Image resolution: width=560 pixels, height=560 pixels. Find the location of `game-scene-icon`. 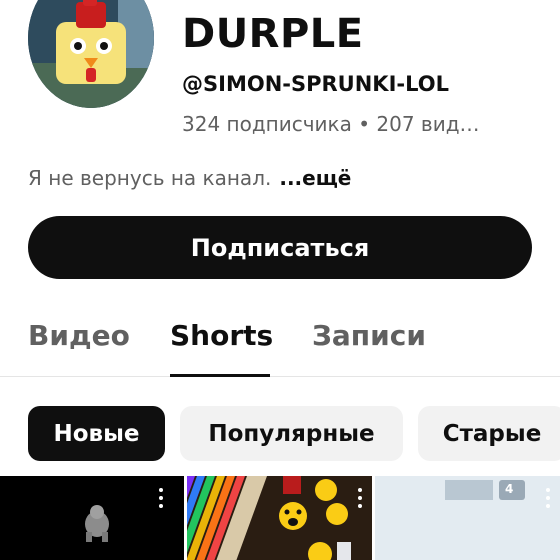

game-scene-icon is located at coordinates (467, 518).